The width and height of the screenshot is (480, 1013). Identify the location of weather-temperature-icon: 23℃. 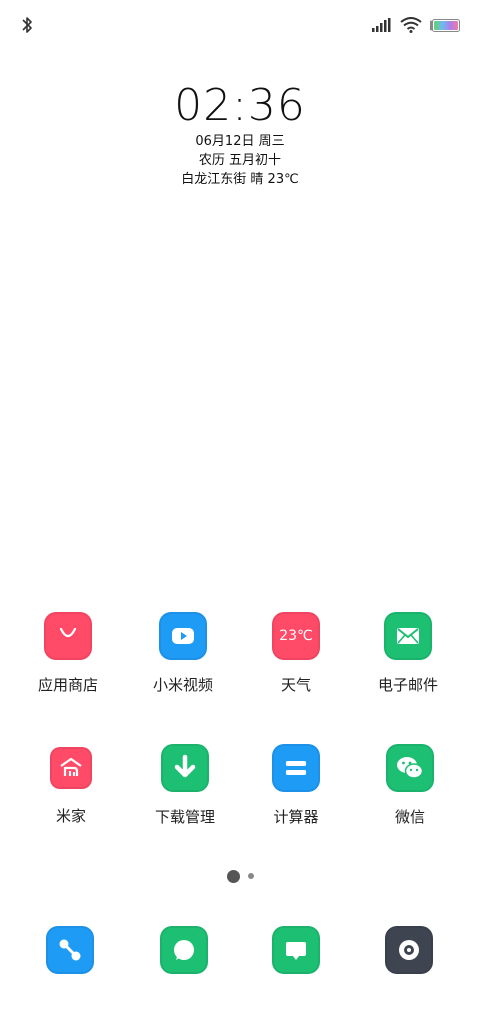
(296, 636).